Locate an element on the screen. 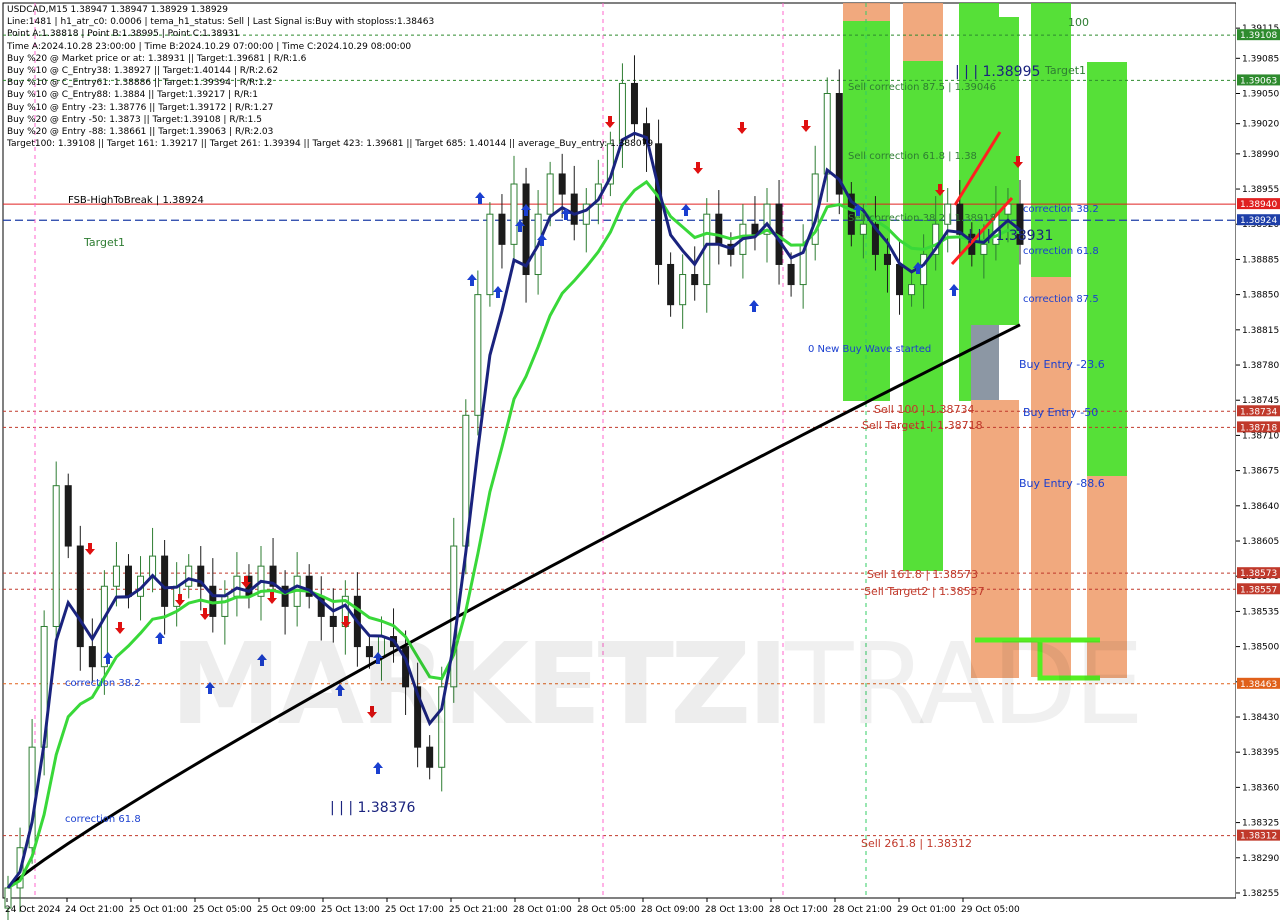 This screenshot has width=1280, height=920. y-tick-label: 1.38640 is located at coordinates (1260, 507).